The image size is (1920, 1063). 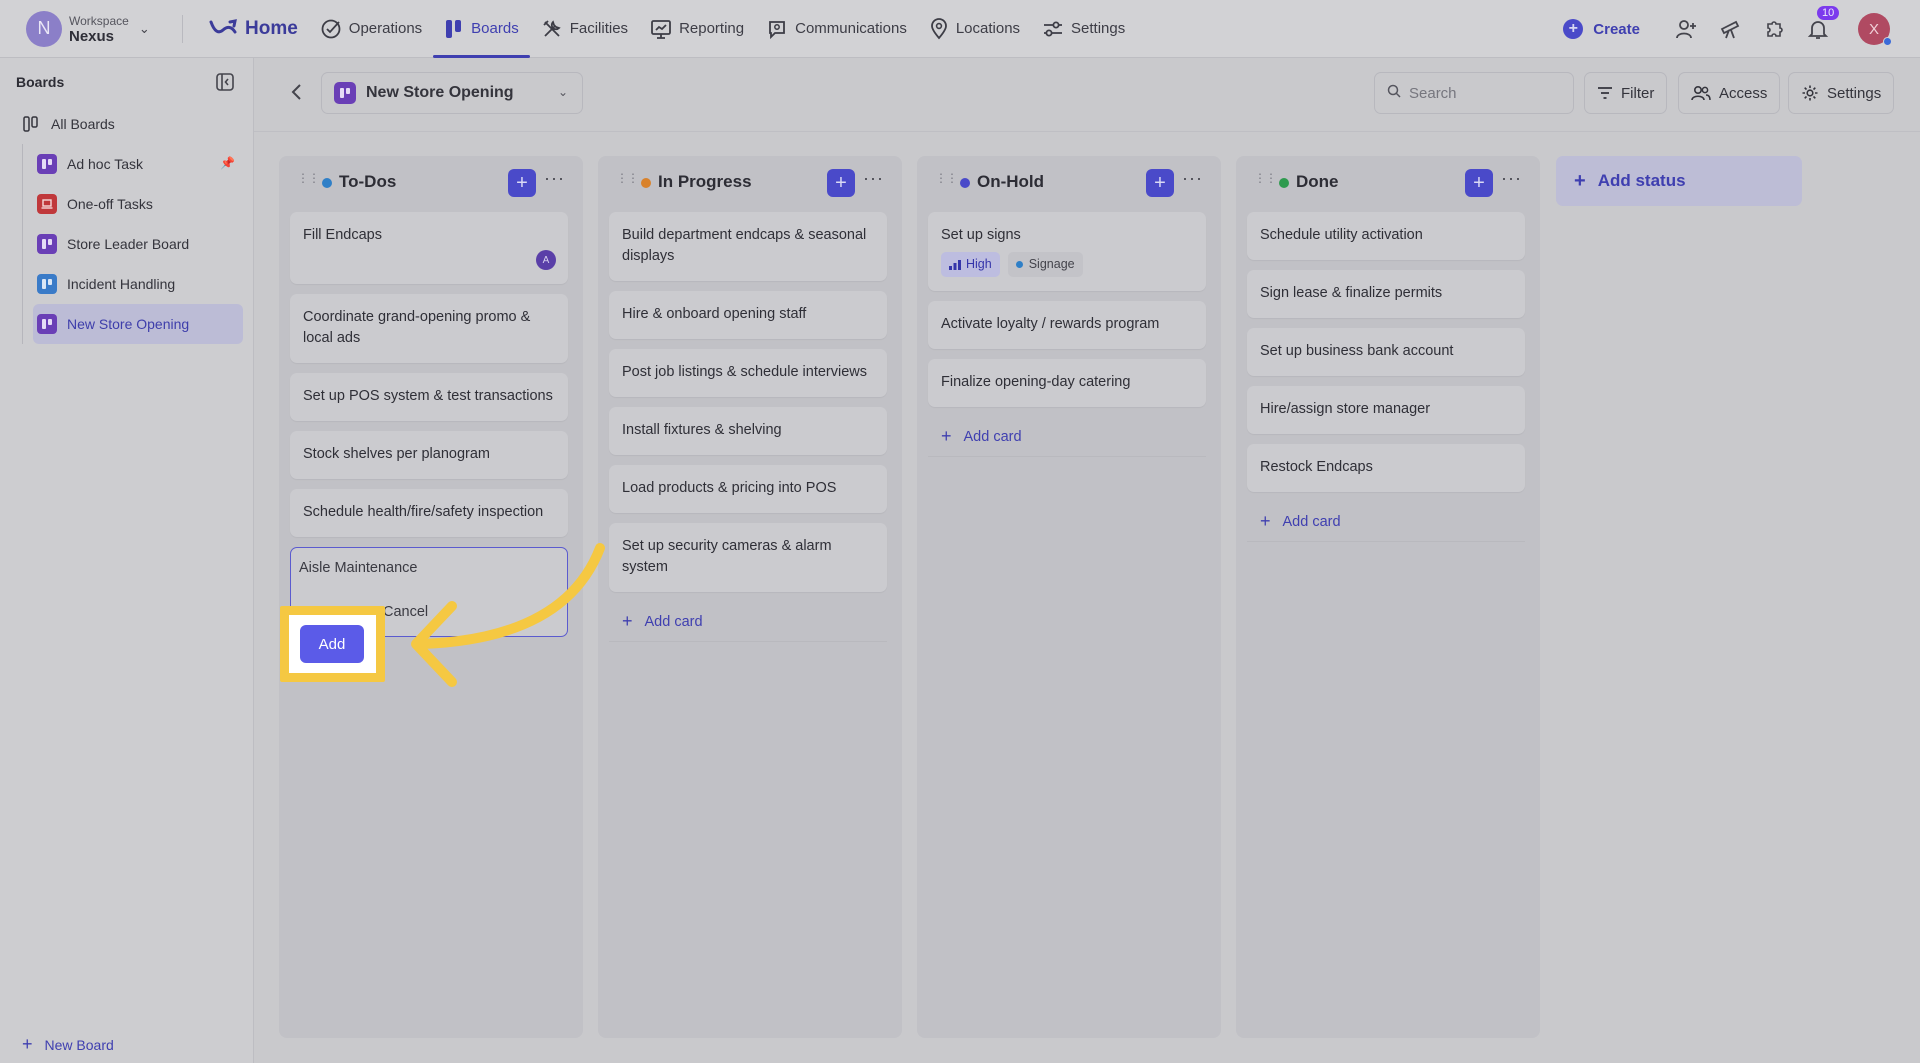 I want to click on nav-operations: Operations, so click(x=371, y=29).